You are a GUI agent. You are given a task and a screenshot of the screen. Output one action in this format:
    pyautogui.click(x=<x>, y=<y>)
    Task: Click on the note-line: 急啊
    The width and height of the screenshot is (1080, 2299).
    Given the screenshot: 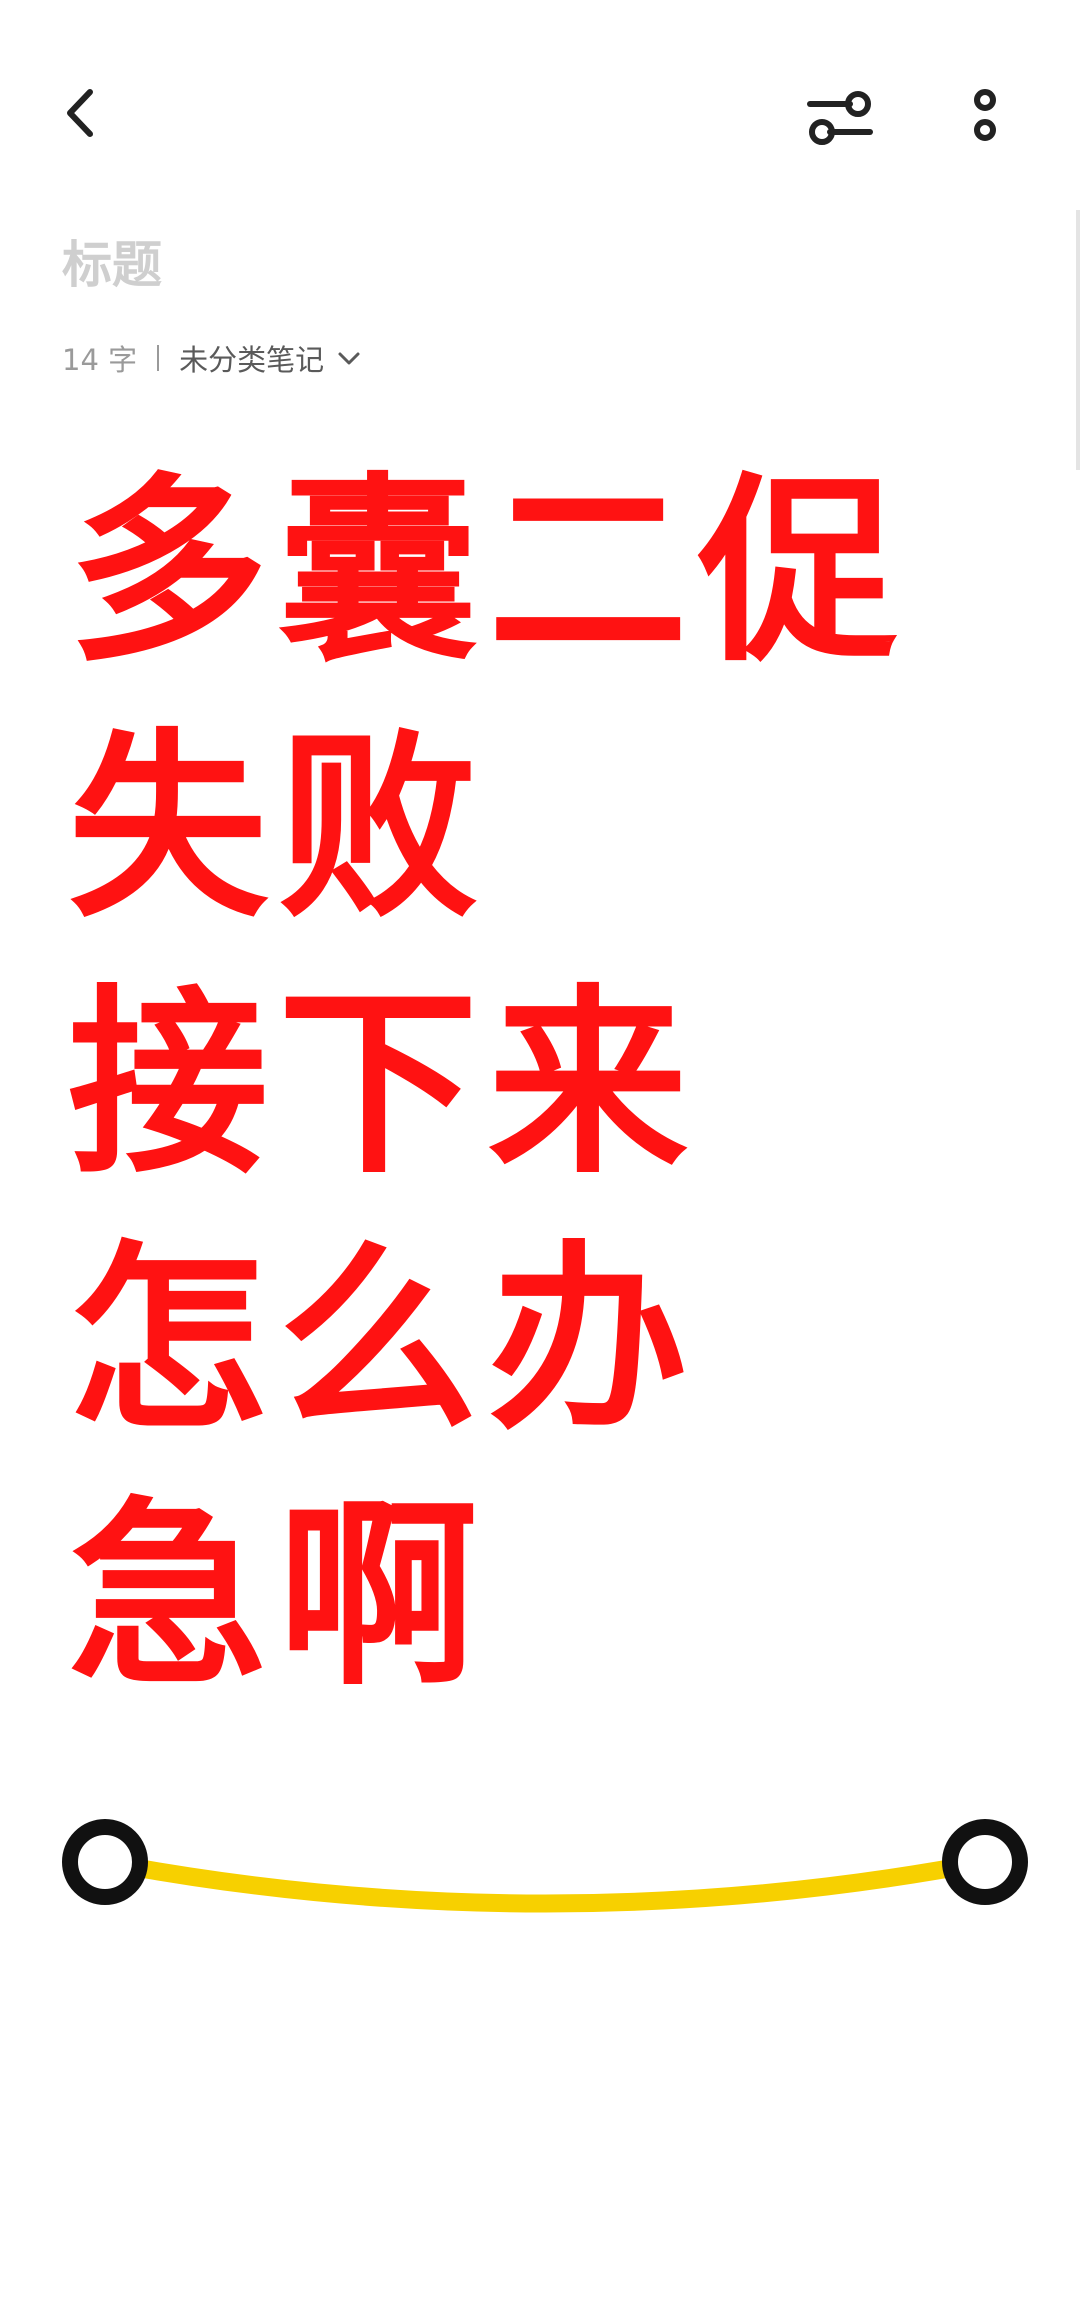 What is the action you would take?
    pyautogui.click(x=278, y=1596)
    